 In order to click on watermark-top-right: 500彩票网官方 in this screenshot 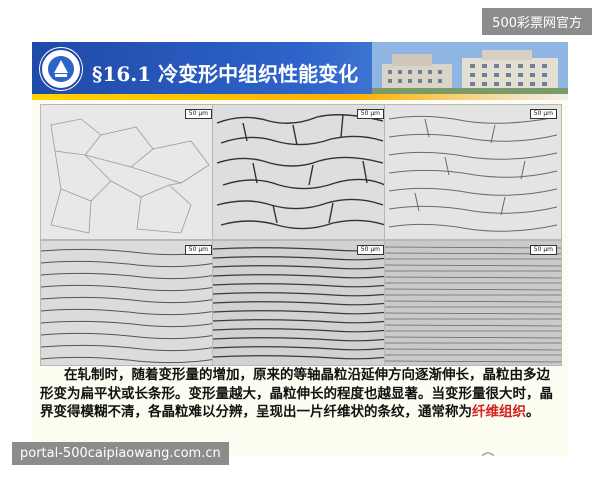, I will do `click(537, 21)`.